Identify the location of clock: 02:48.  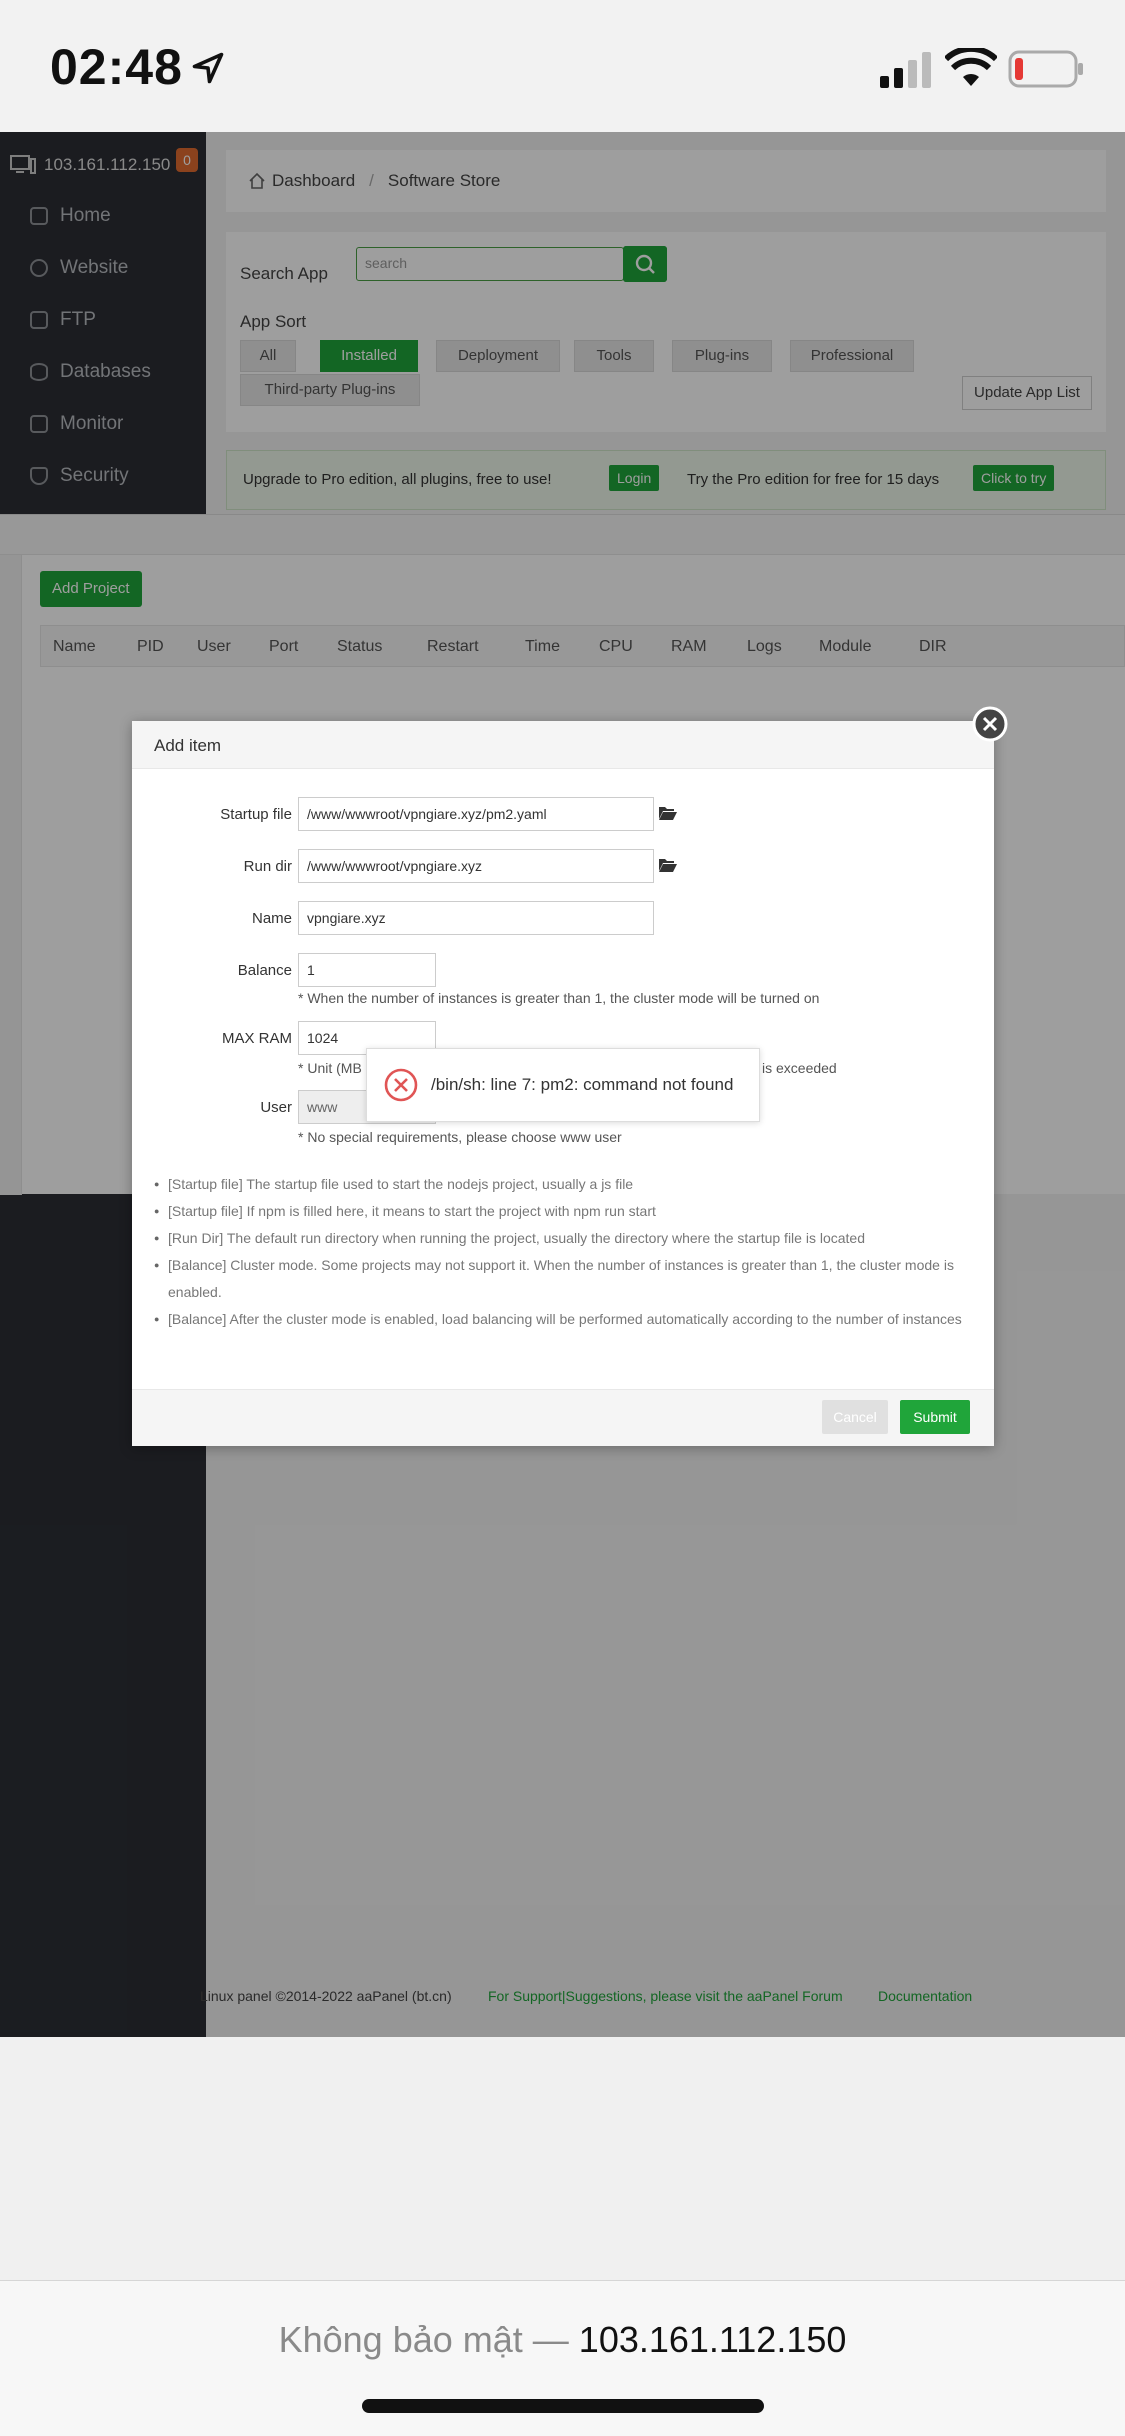
(116, 67).